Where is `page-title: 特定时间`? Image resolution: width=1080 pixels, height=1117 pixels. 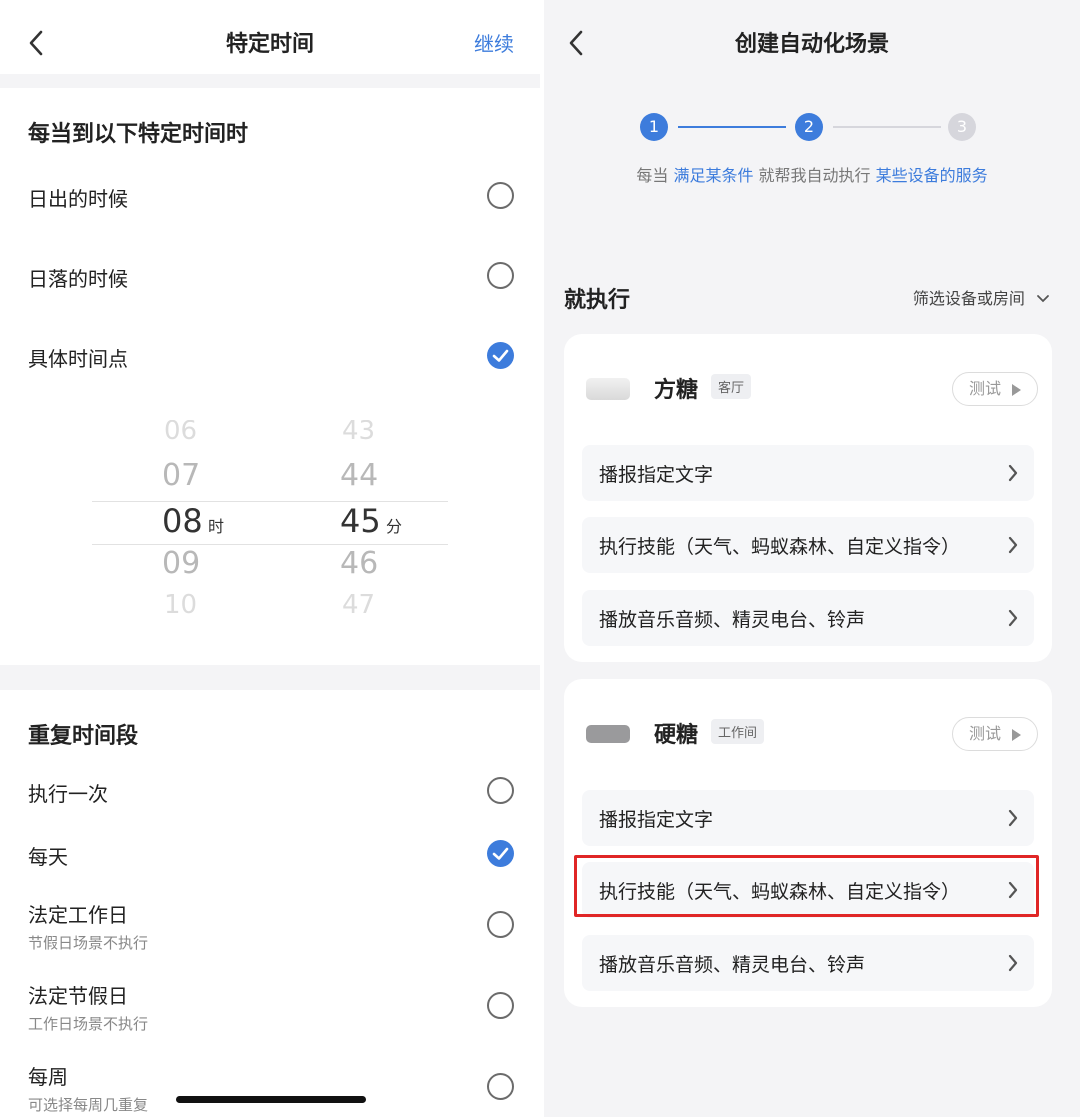 page-title: 特定时间 is located at coordinates (269, 44).